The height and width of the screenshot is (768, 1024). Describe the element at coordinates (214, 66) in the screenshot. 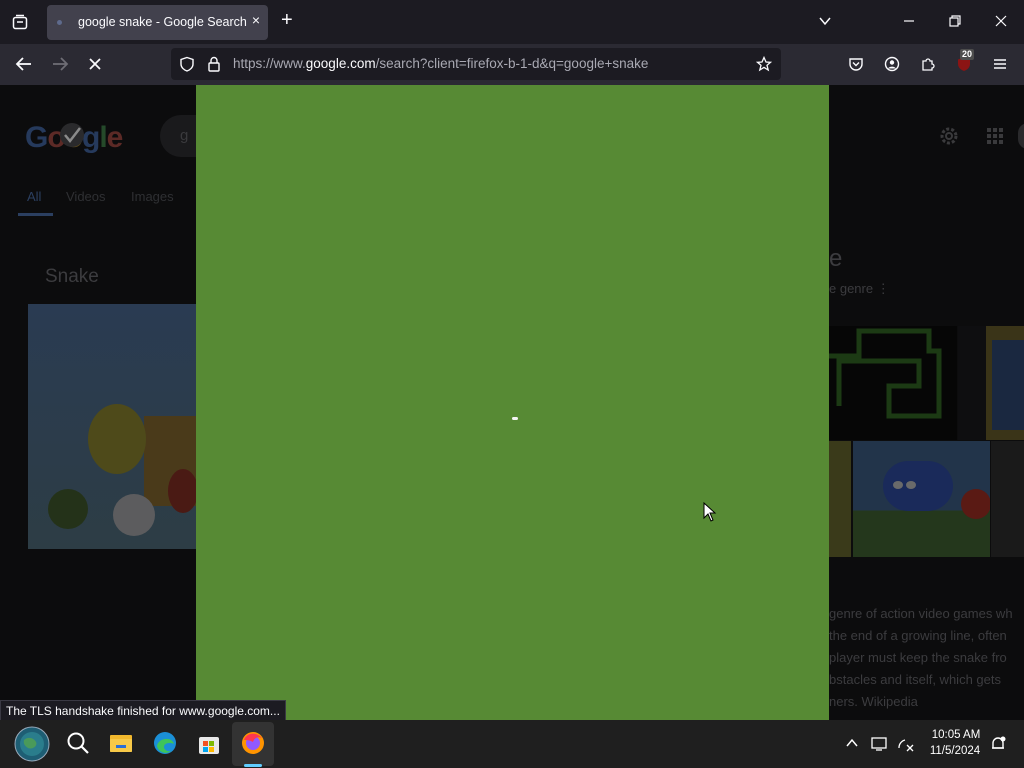

I see `lock-icon` at that location.